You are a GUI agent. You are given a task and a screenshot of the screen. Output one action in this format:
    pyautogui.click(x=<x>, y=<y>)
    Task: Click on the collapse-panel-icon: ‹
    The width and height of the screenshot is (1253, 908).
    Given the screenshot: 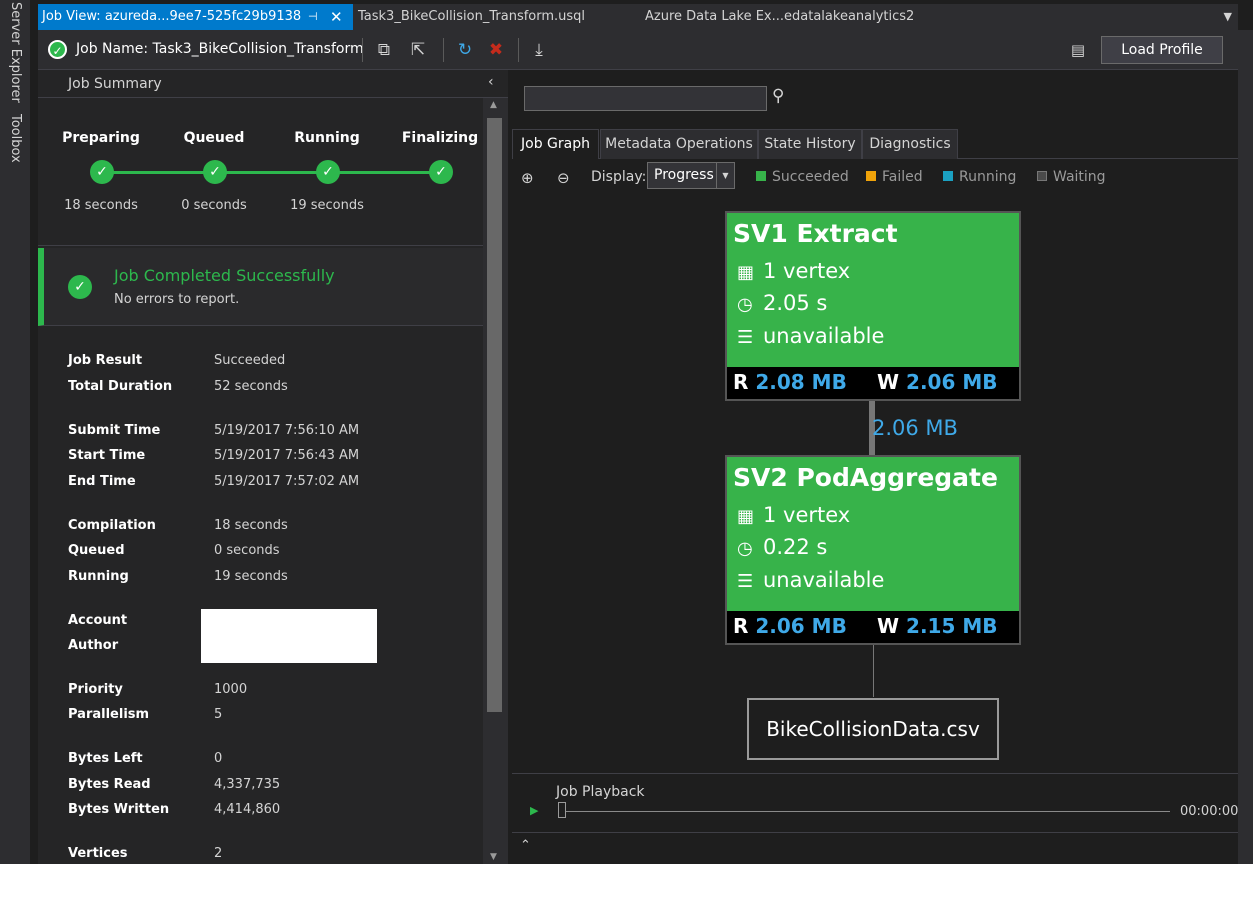 What is the action you would take?
    pyautogui.click(x=491, y=82)
    